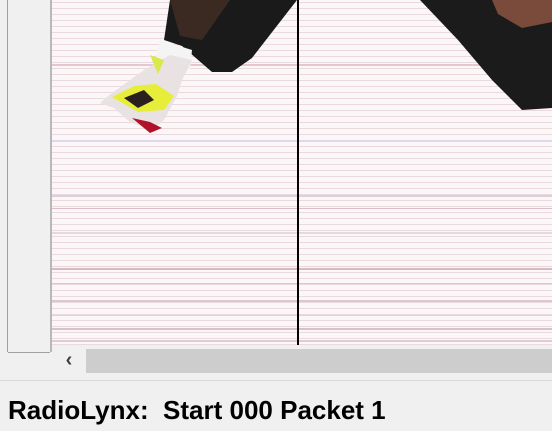 This screenshot has width=552, height=431. I want to click on left-panel, so click(26, 176).